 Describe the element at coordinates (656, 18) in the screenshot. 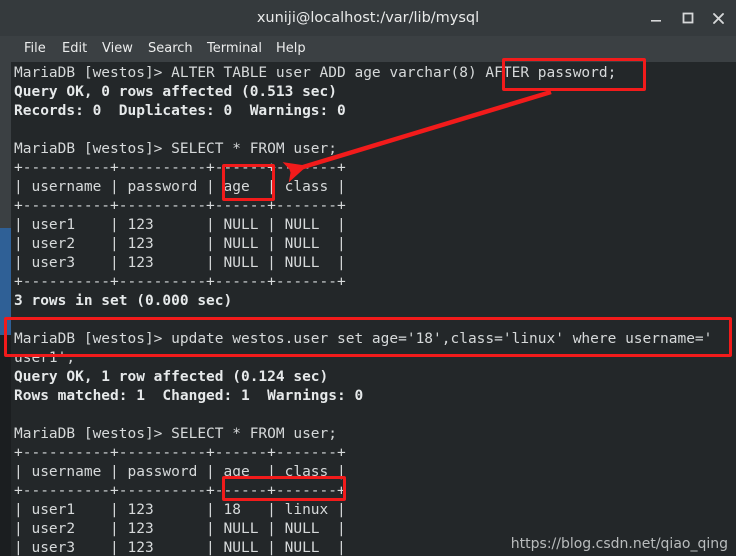

I see `minimize-button` at that location.